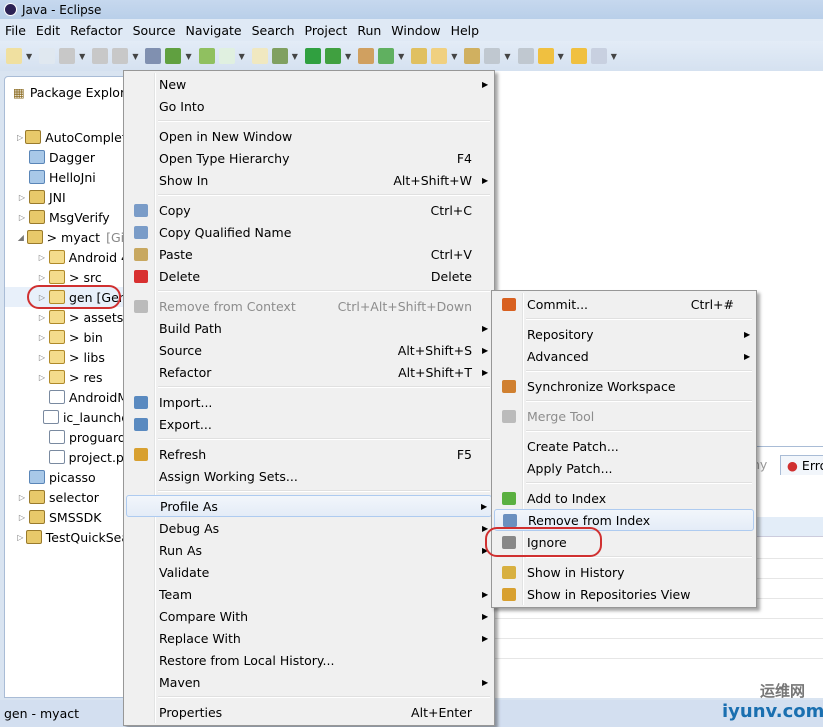  I want to click on tree-item: proguard, so click(67, 437).